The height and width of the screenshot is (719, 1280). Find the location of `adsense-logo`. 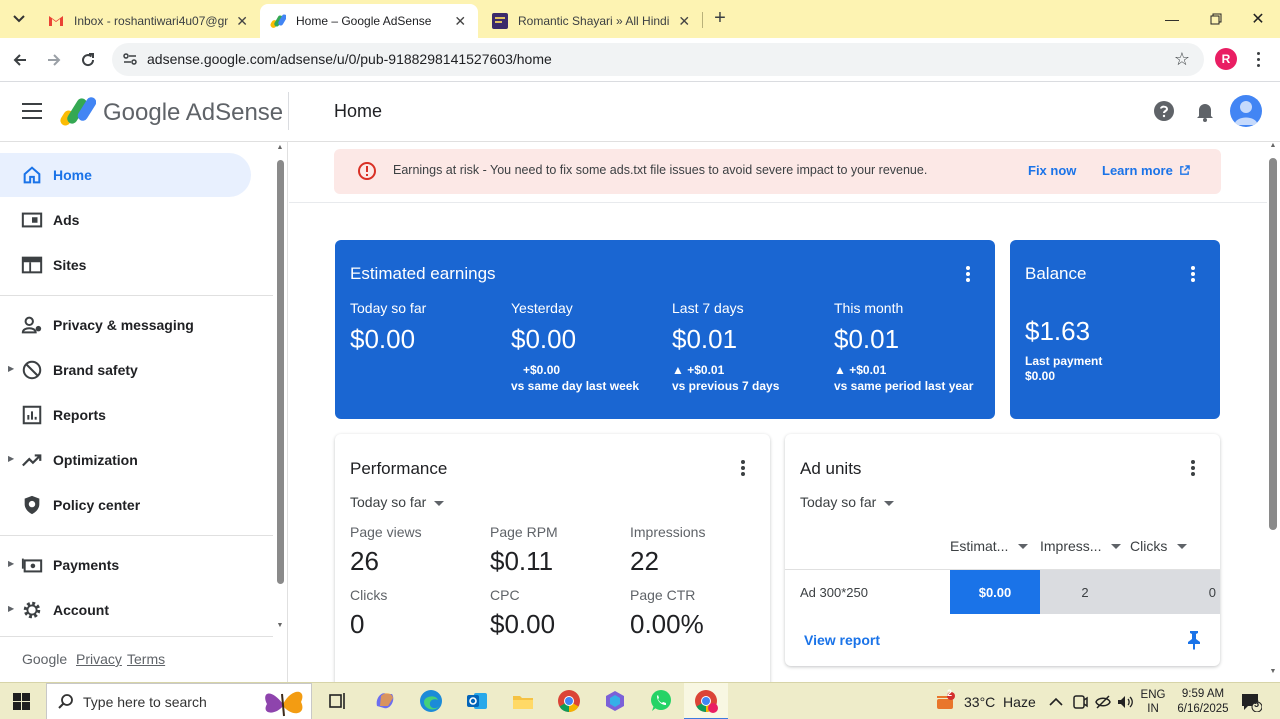

adsense-logo is located at coordinates (78, 111).